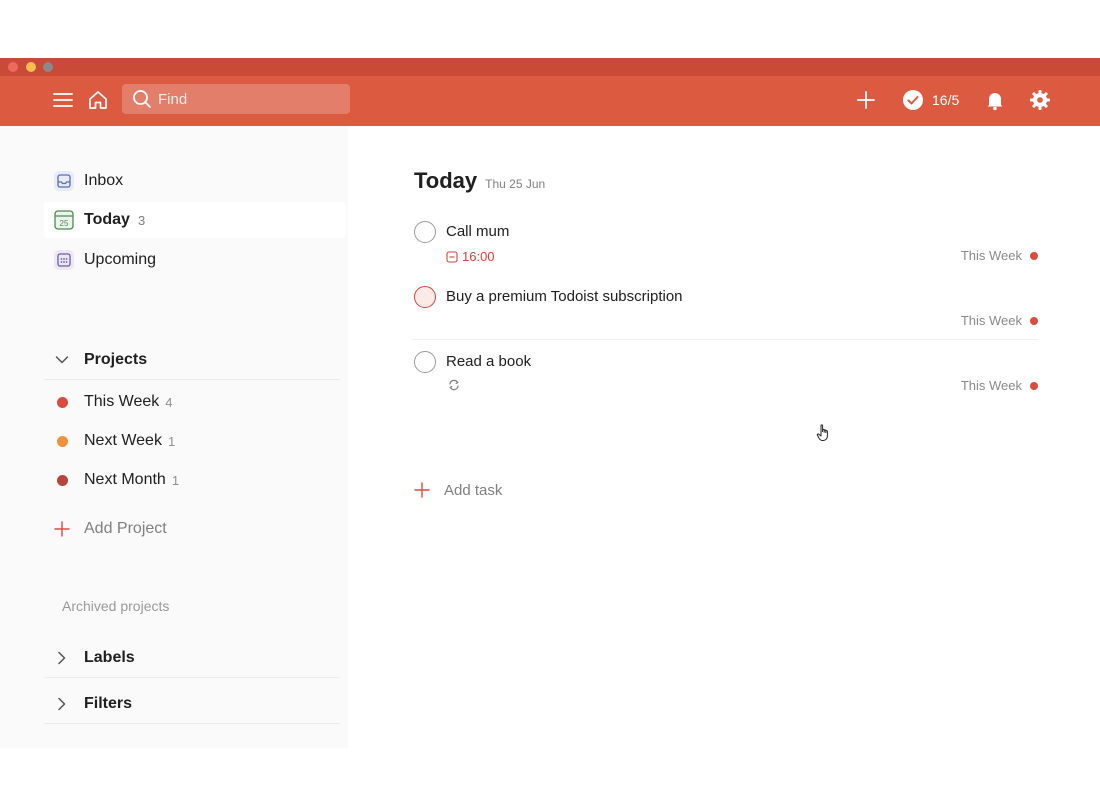  Describe the element at coordinates (550, 101) in the screenshot. I see `top-bar: 16/5` at that location.